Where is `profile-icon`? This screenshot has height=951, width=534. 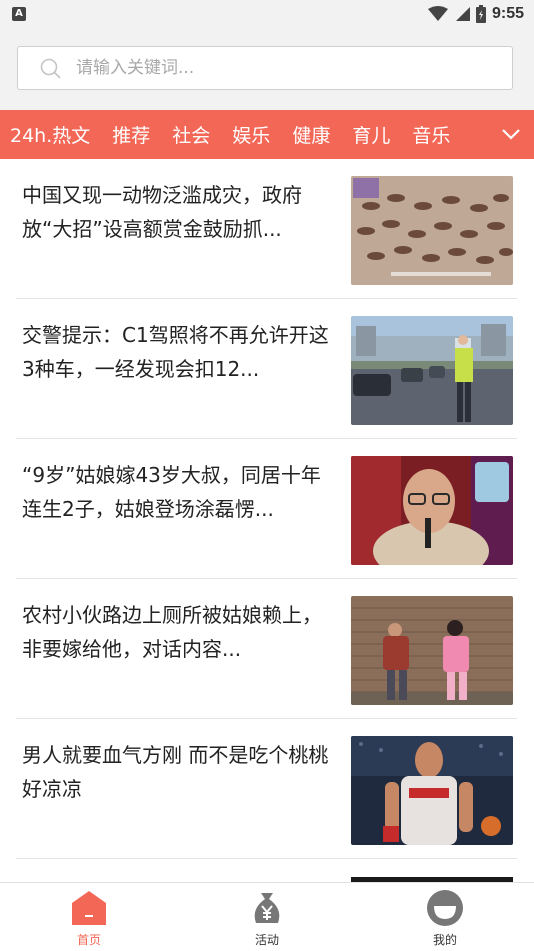
profile-icon is located at coordinates (445, 908).